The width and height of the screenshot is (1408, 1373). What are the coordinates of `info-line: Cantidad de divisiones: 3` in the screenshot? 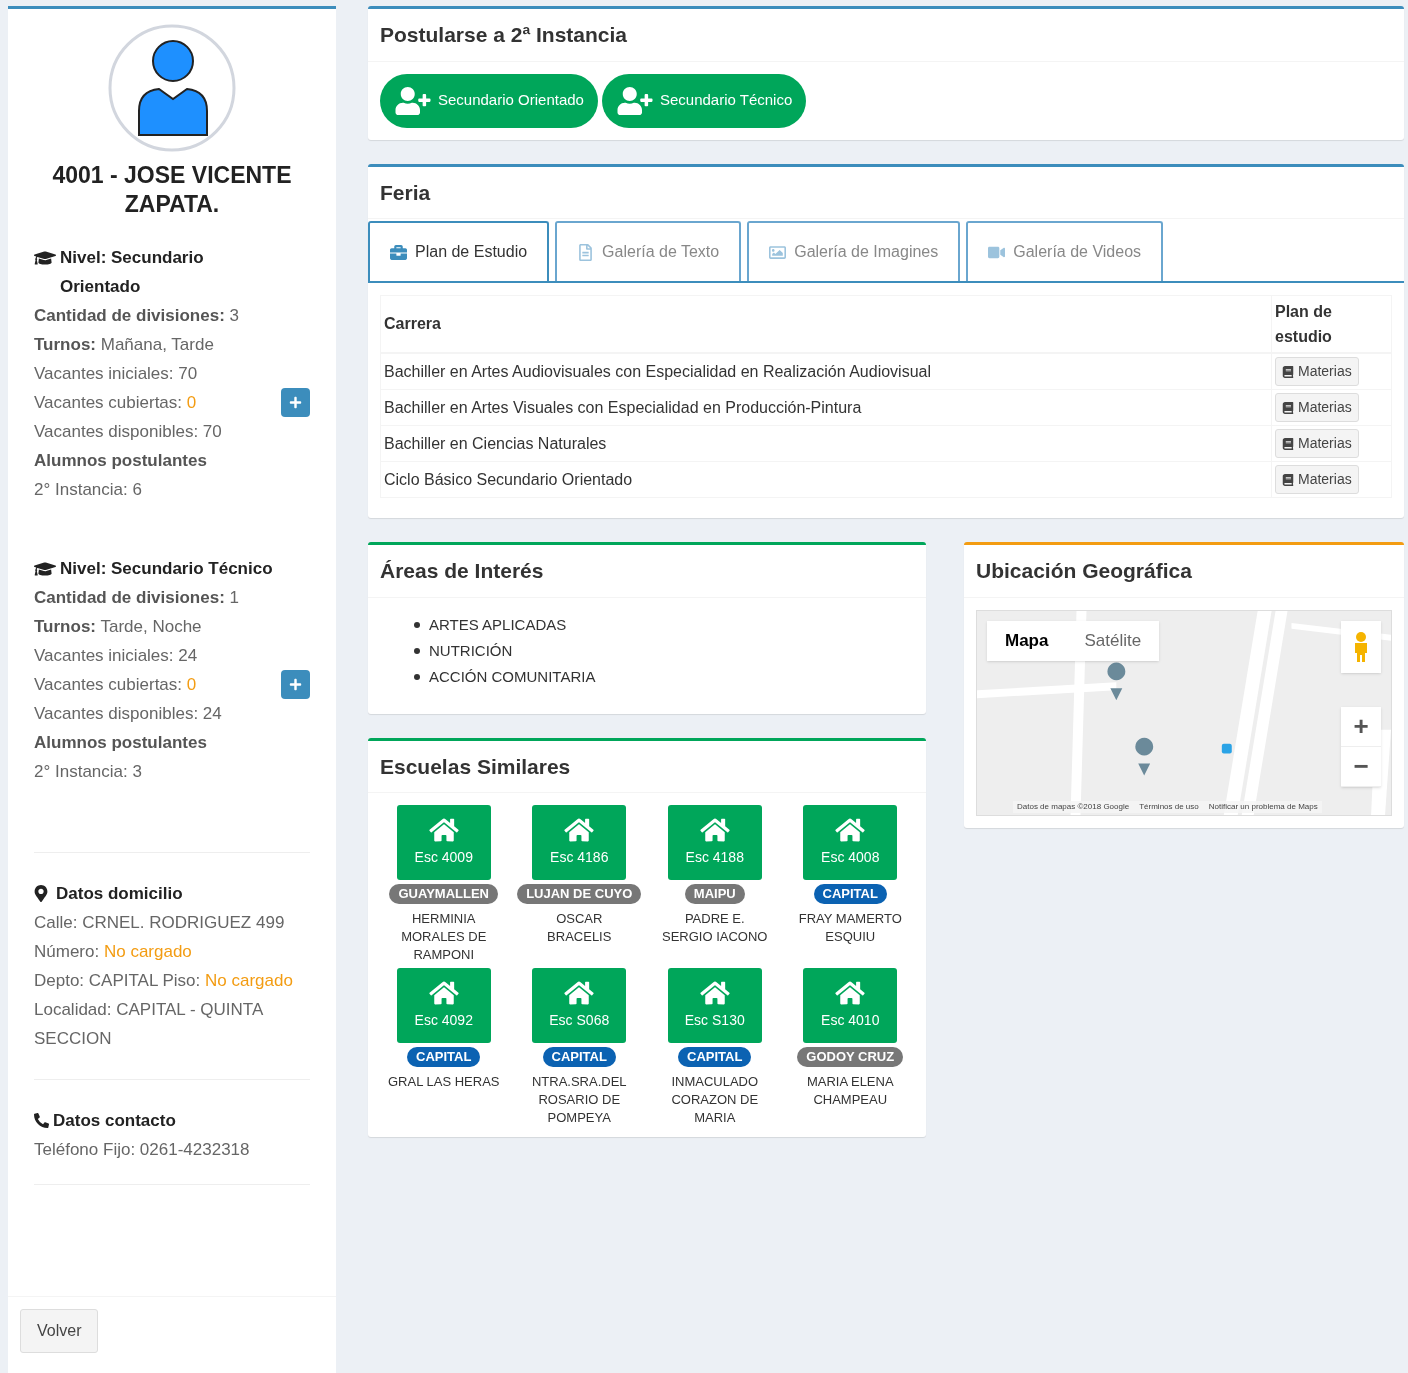 It's located at (136, 316).